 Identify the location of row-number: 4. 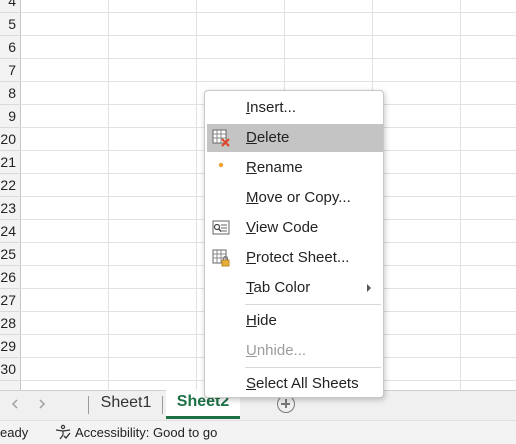
(10, 6).